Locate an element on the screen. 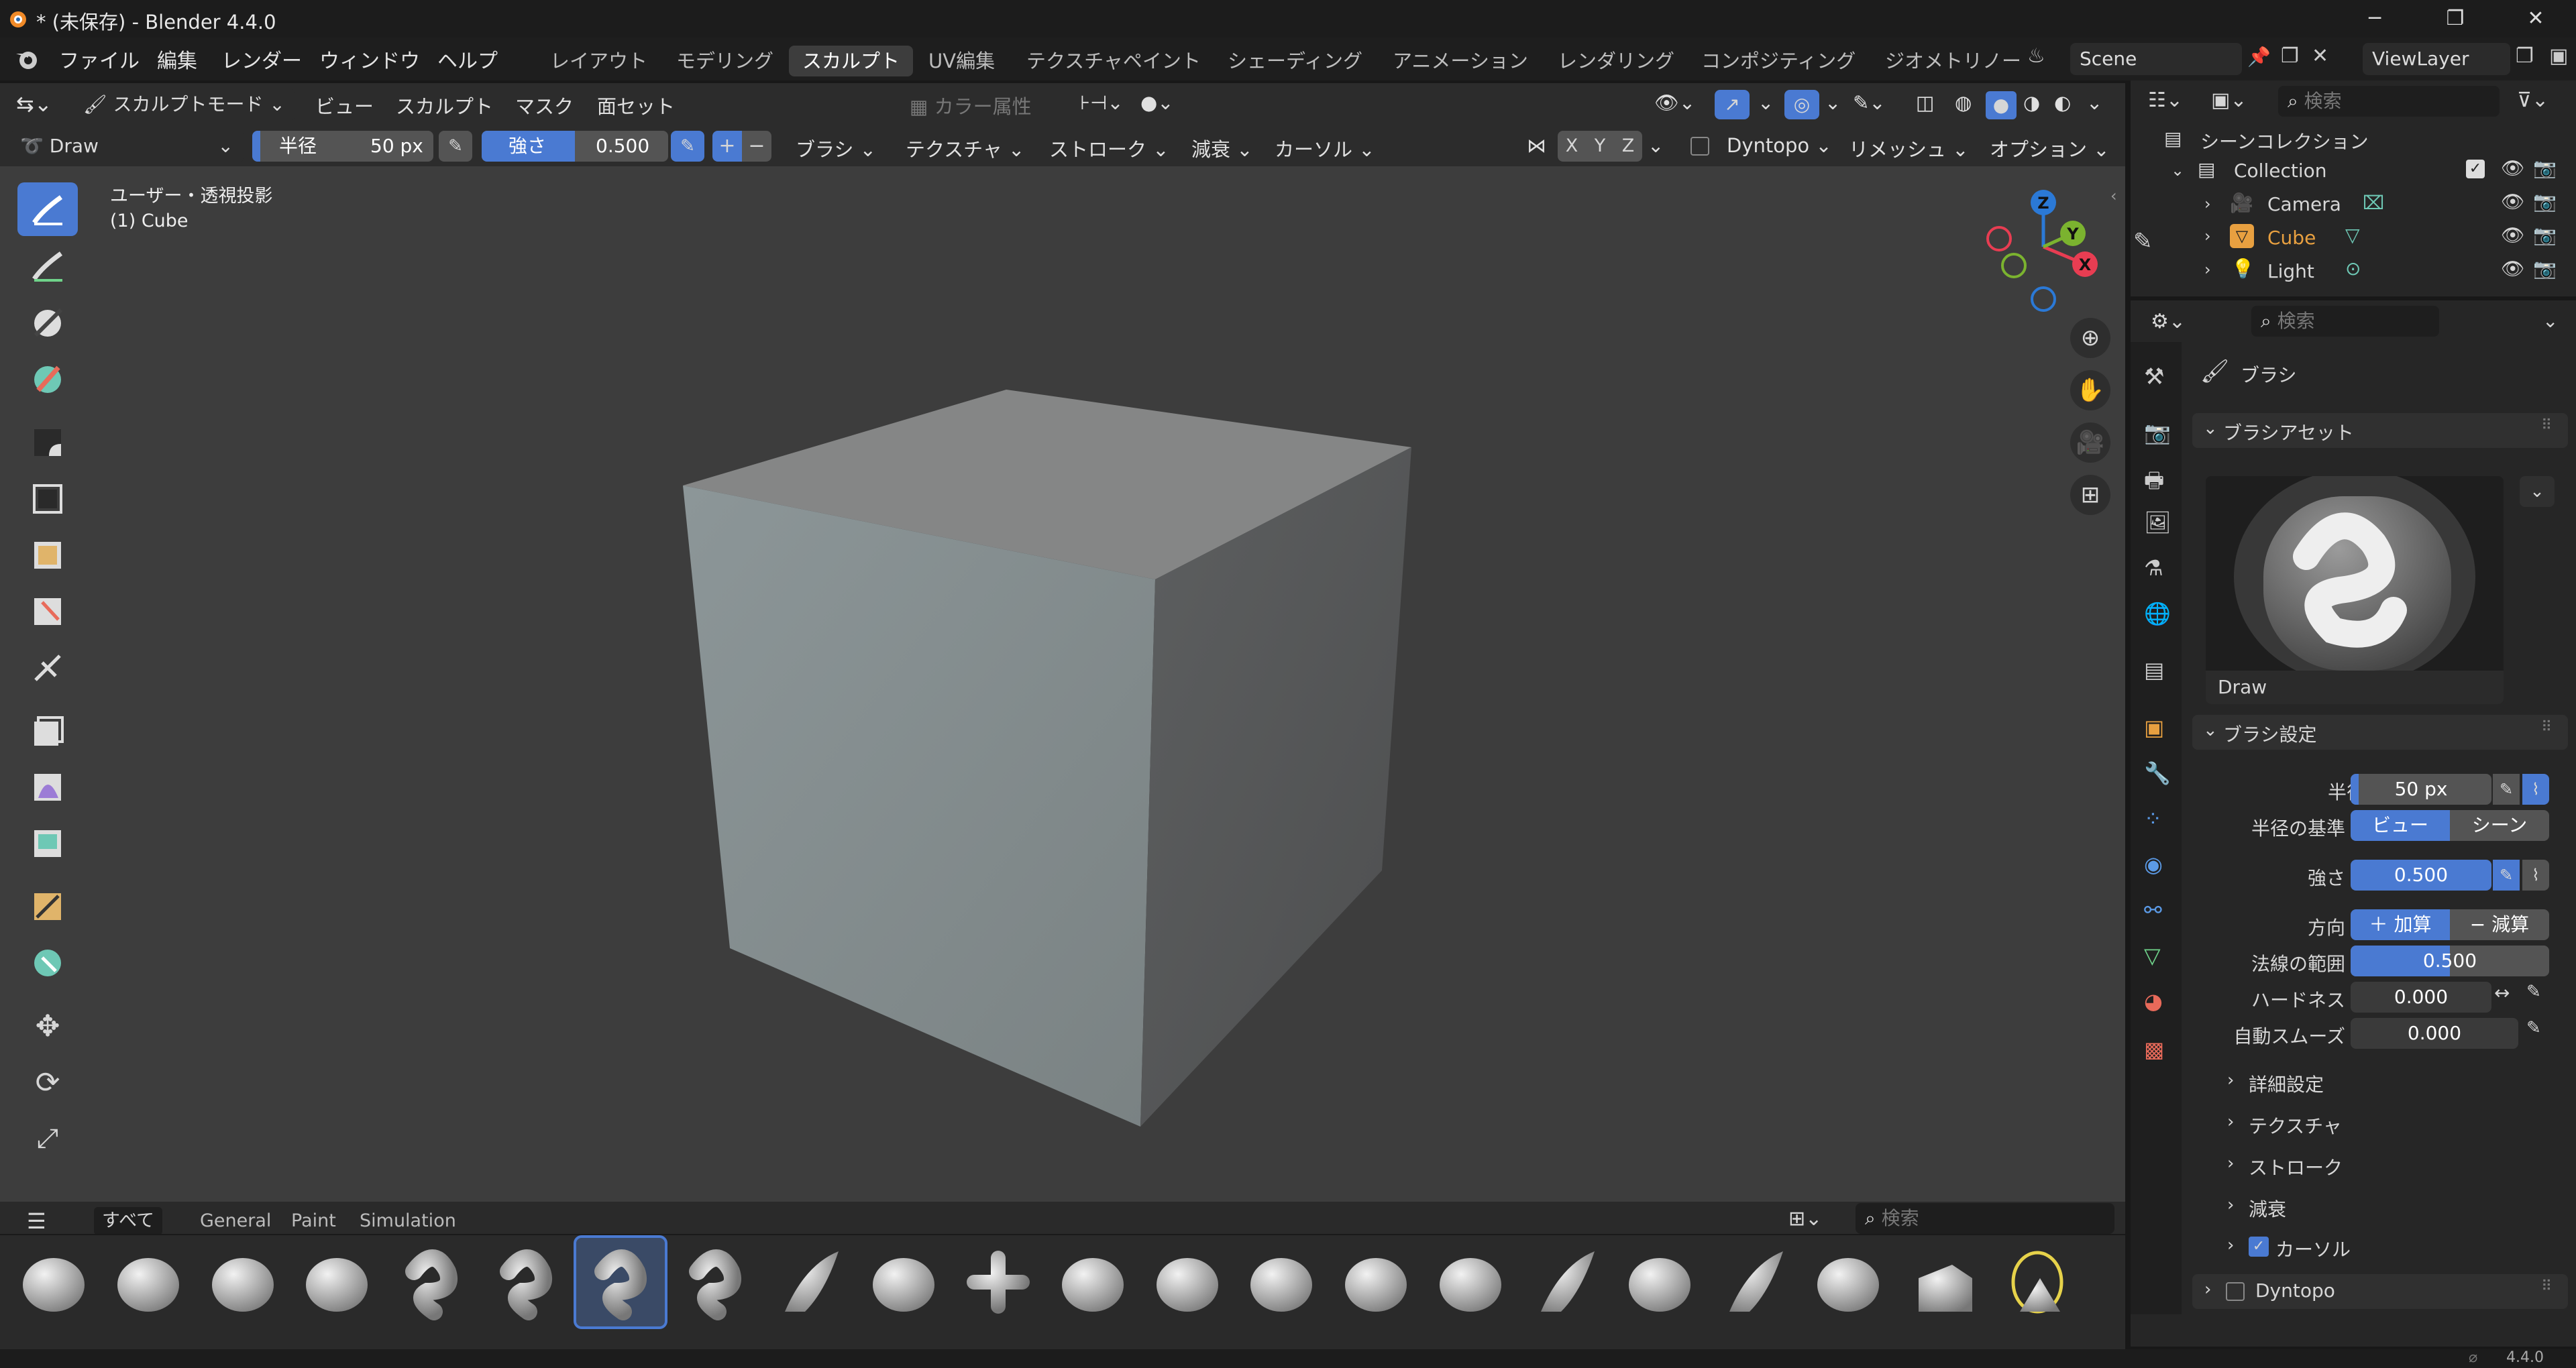 Image resolution: width=2576 pixels, height=1368 pixels. gizmo-neg-y is located at coordinates (2014, 265).